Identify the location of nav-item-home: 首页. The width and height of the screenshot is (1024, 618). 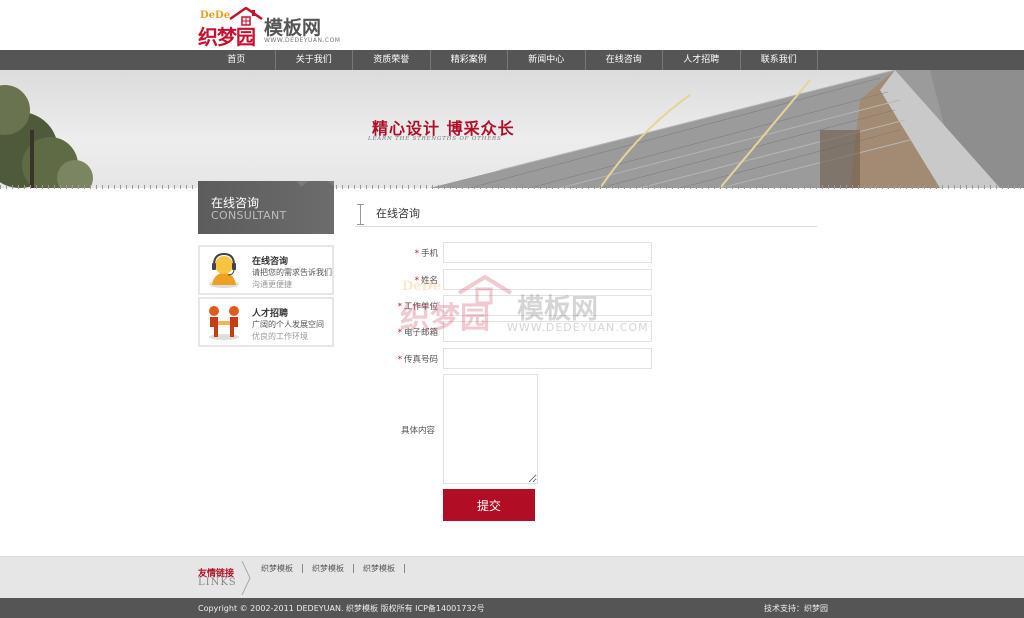
(237, 60).